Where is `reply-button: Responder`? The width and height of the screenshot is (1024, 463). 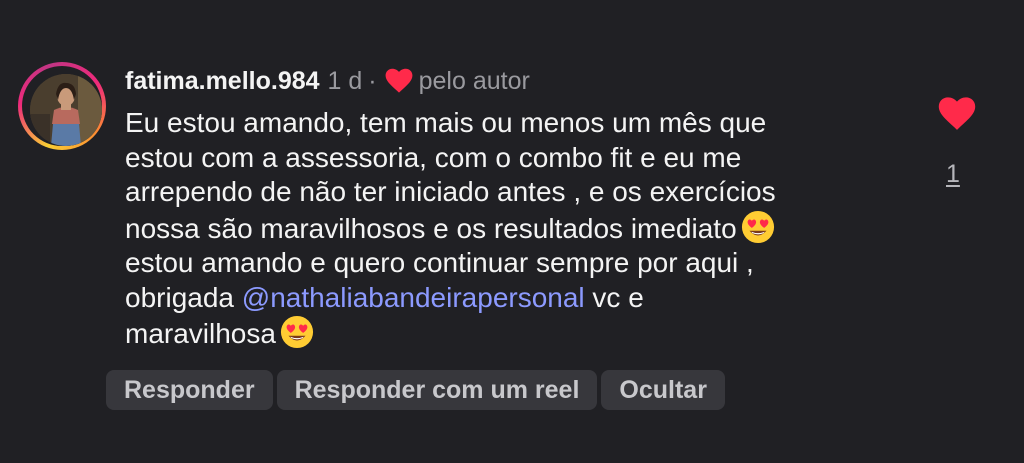
reply-button: Responder is located at coordinates (189, 390).